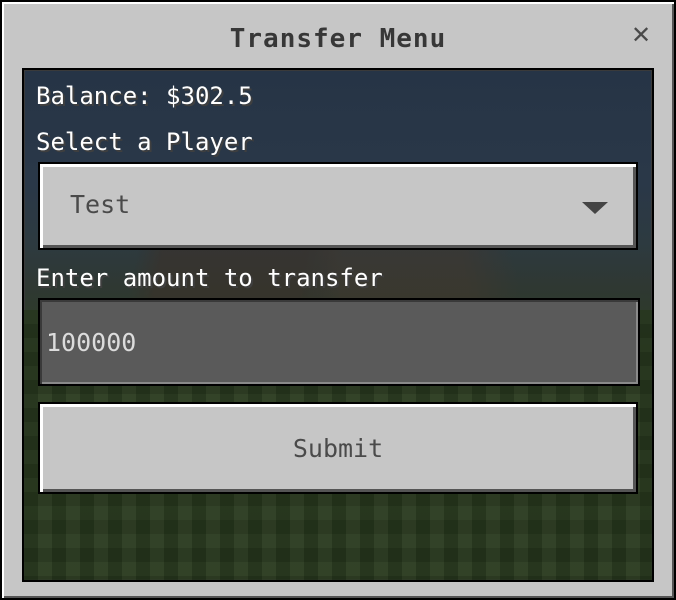  What do you see at coordinates (339, 342) in the screenshot?
I see `amount-input` at bounding box center [339, 342].